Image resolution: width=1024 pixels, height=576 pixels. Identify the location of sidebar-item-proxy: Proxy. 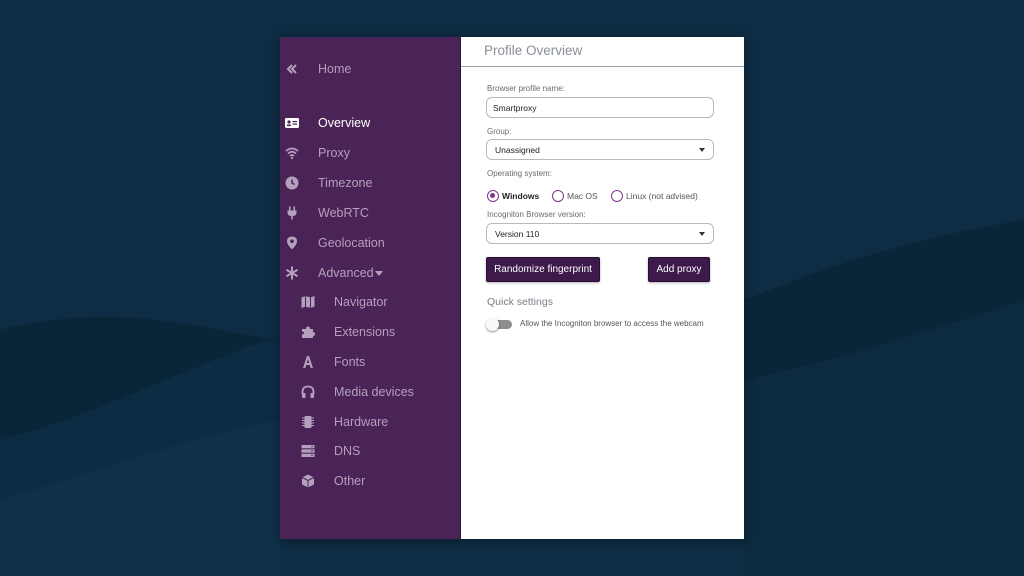
(370, 153).